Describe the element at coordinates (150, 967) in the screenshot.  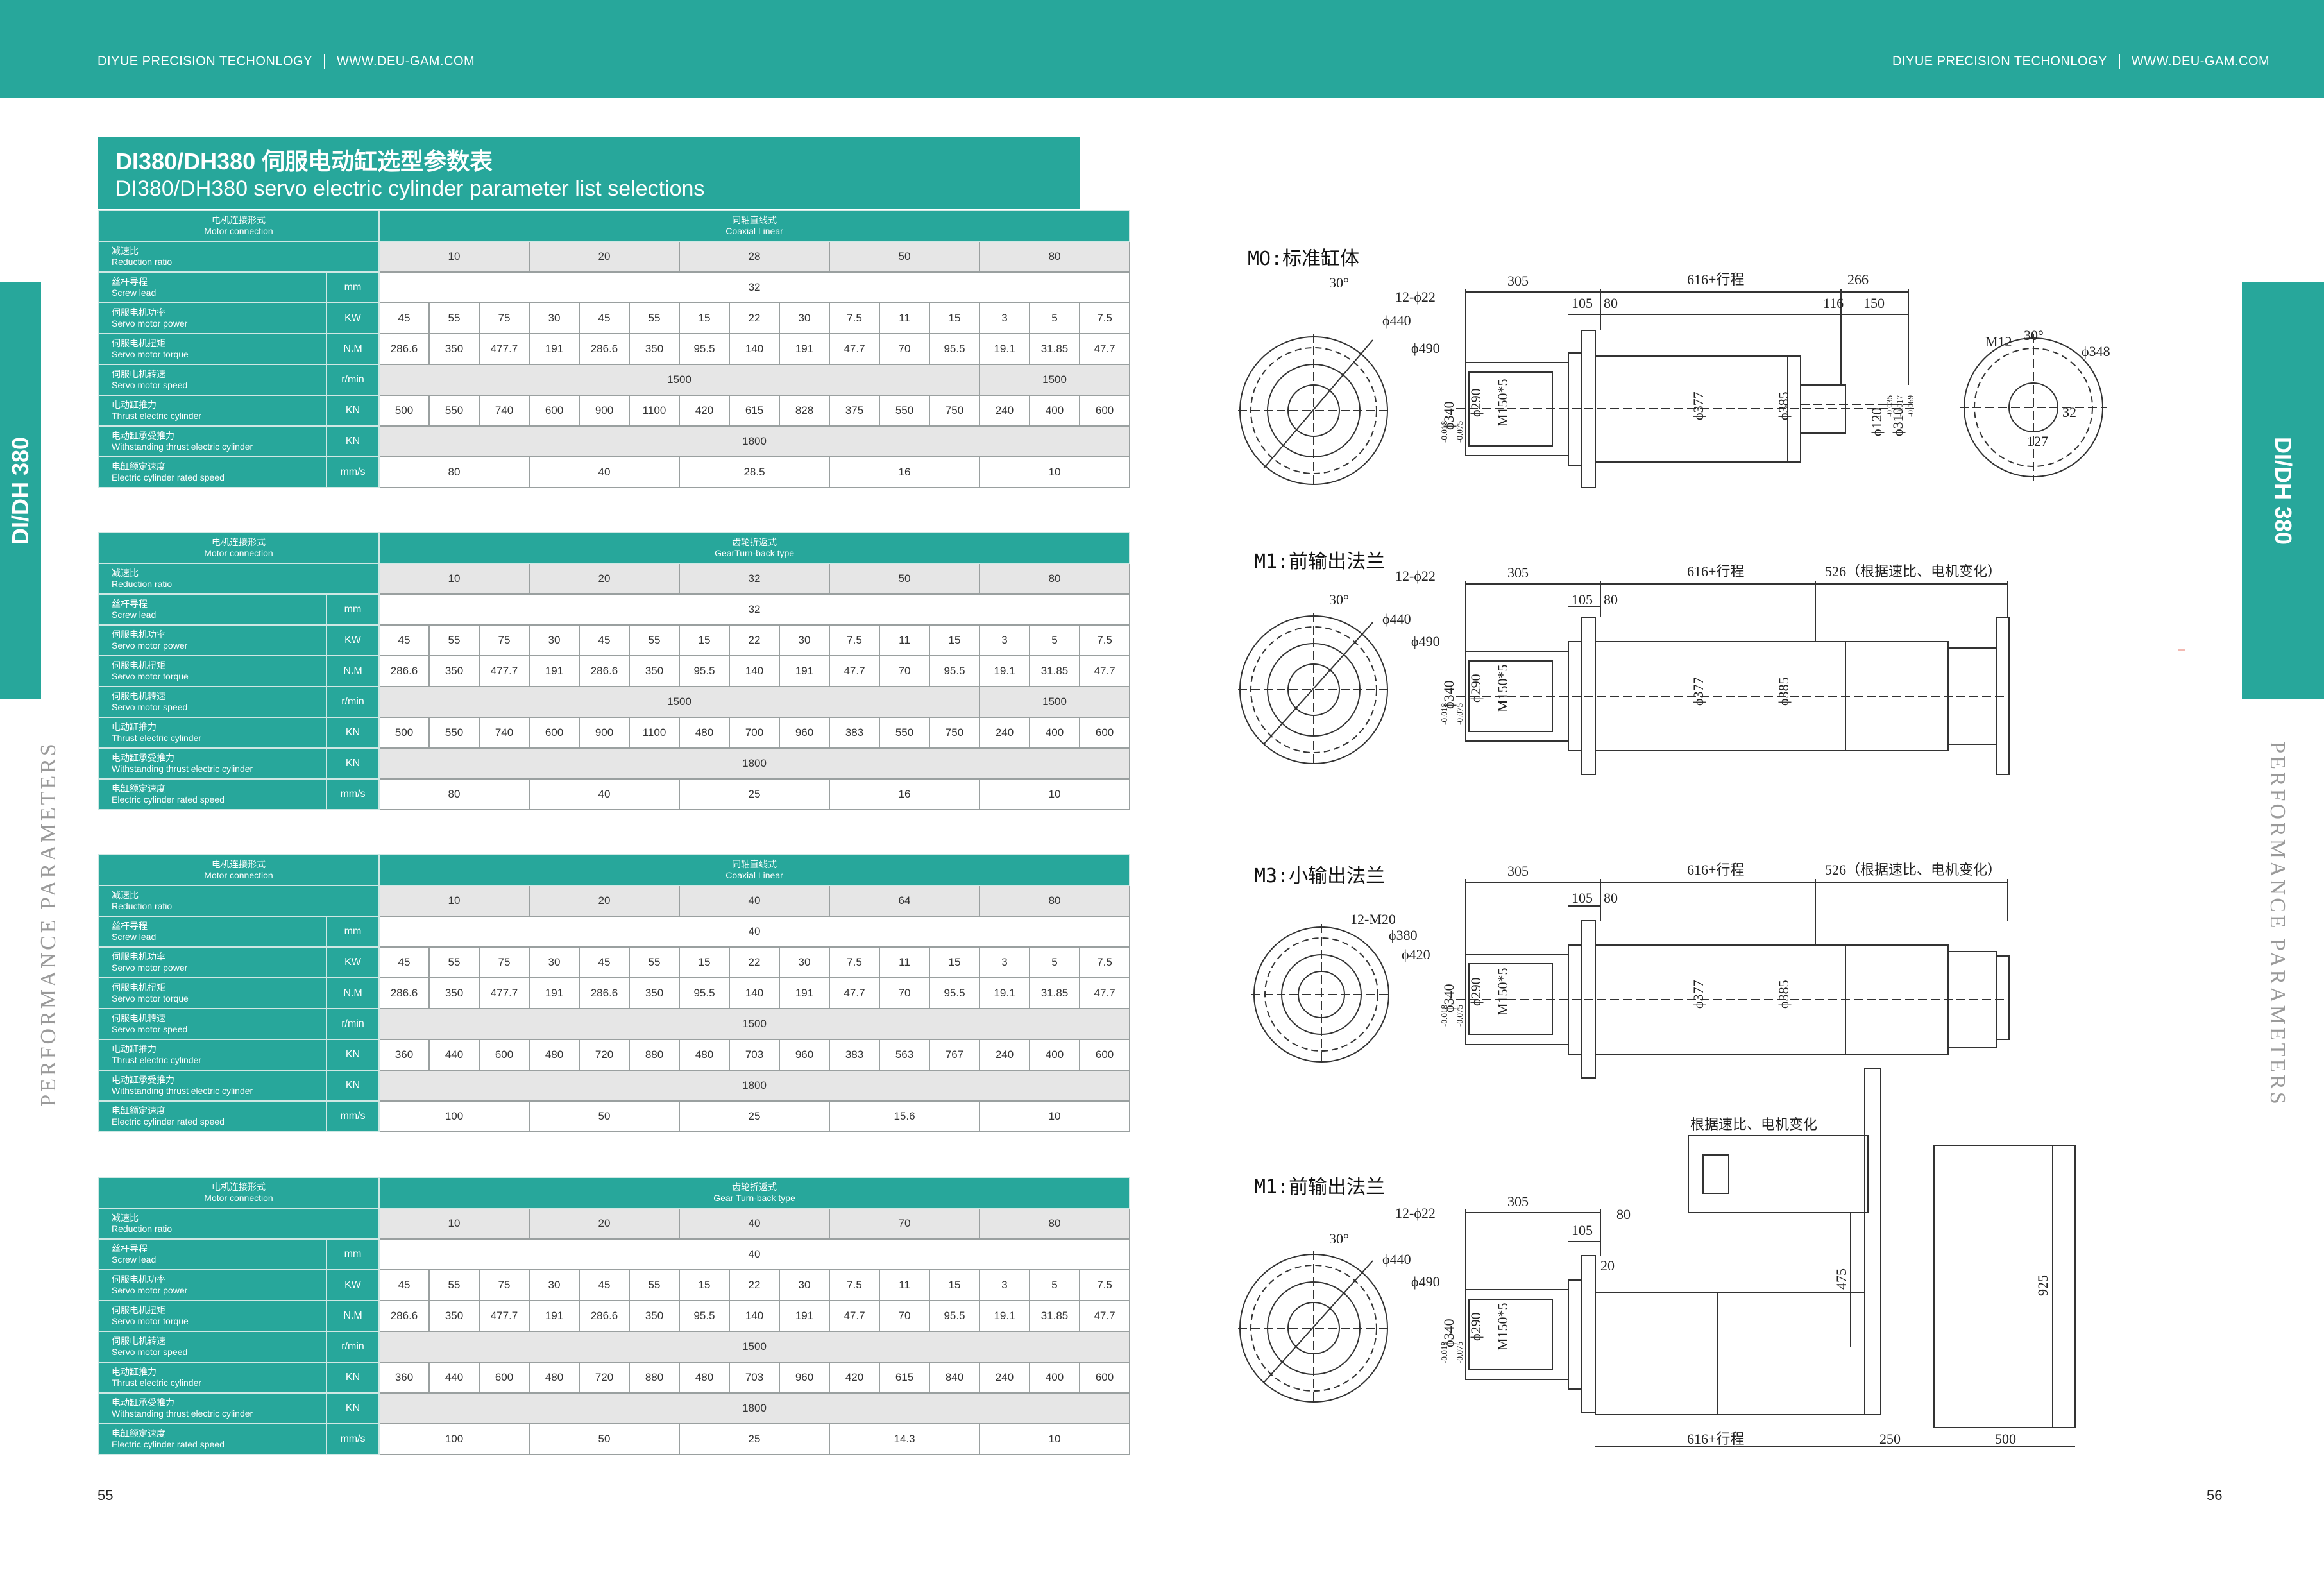
I see `label-en: Servo motor power` at that location.